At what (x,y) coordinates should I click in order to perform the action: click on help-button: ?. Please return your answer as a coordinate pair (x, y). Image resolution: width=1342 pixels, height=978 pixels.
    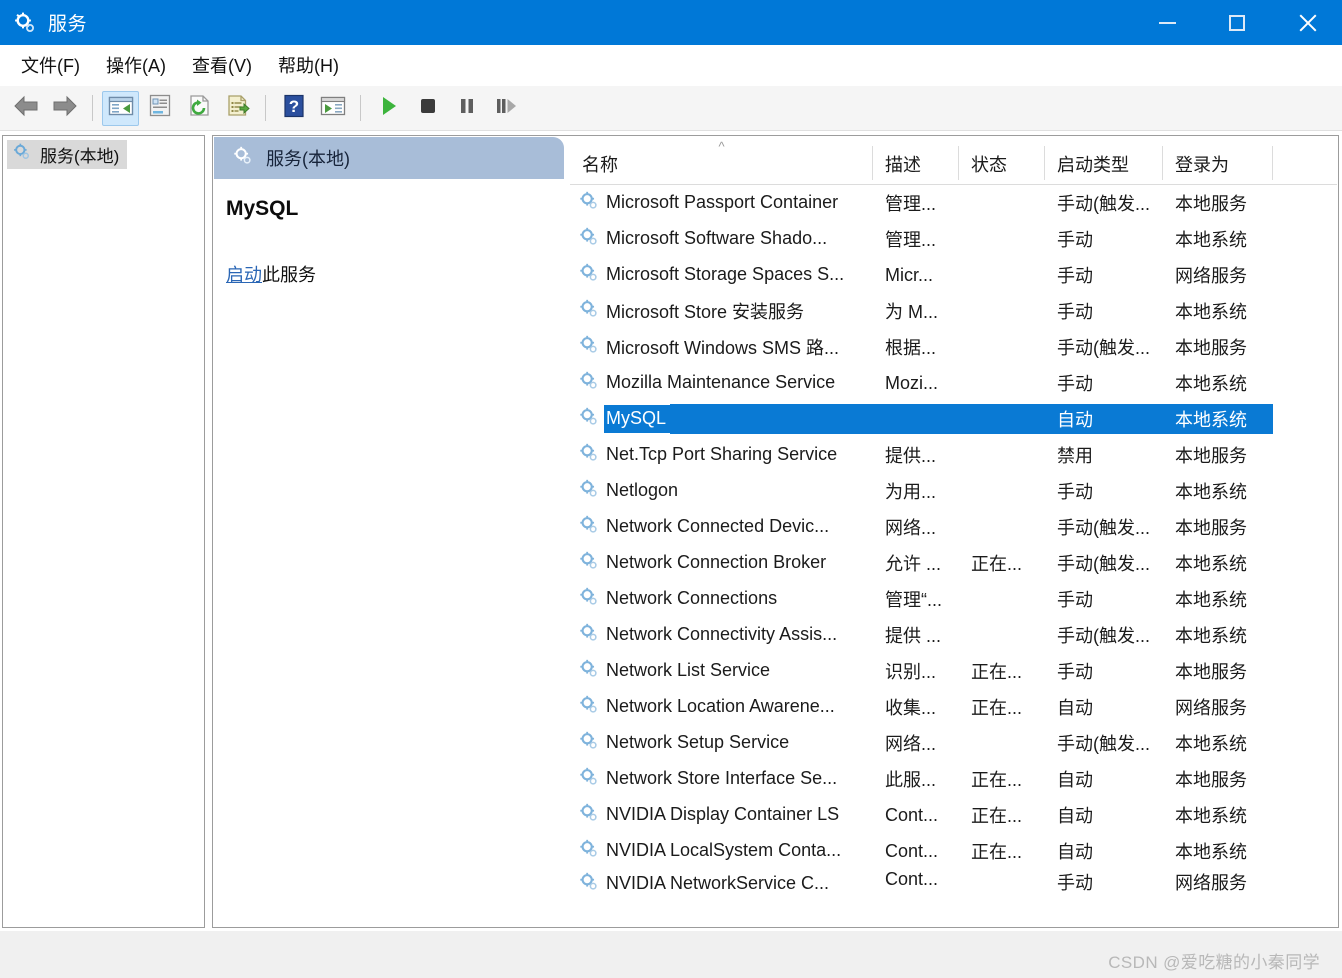
    Looking at the image, I should click on (293, 108).